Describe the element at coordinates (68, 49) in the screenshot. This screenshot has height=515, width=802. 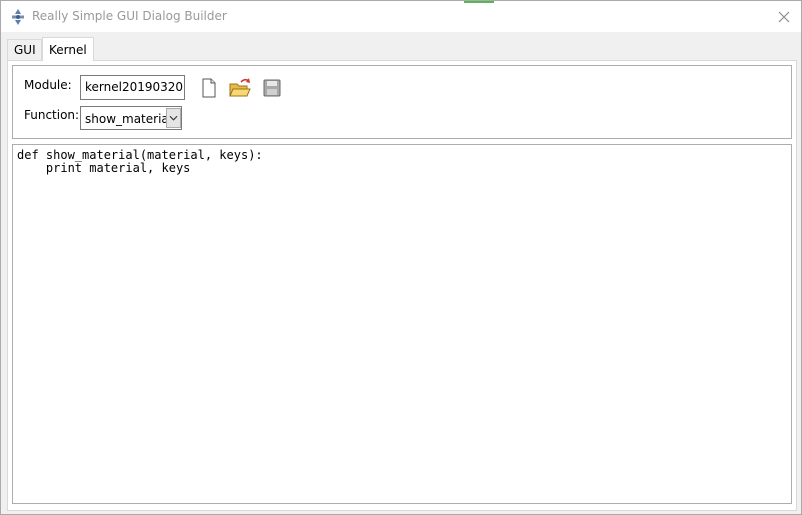
I see `tab-kernel: Kernel` at that location.